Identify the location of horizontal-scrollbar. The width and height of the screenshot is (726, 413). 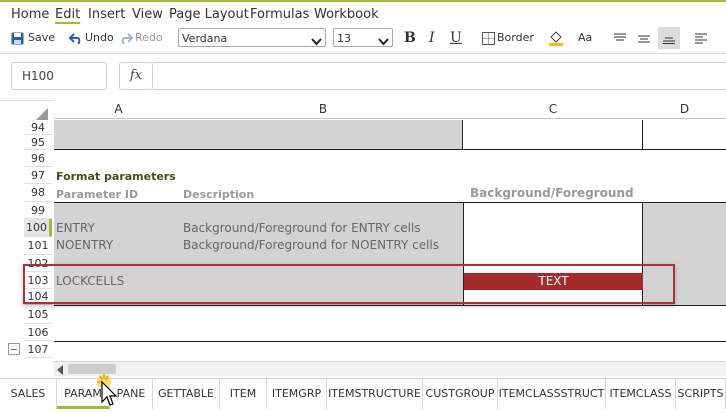
(390, 368).